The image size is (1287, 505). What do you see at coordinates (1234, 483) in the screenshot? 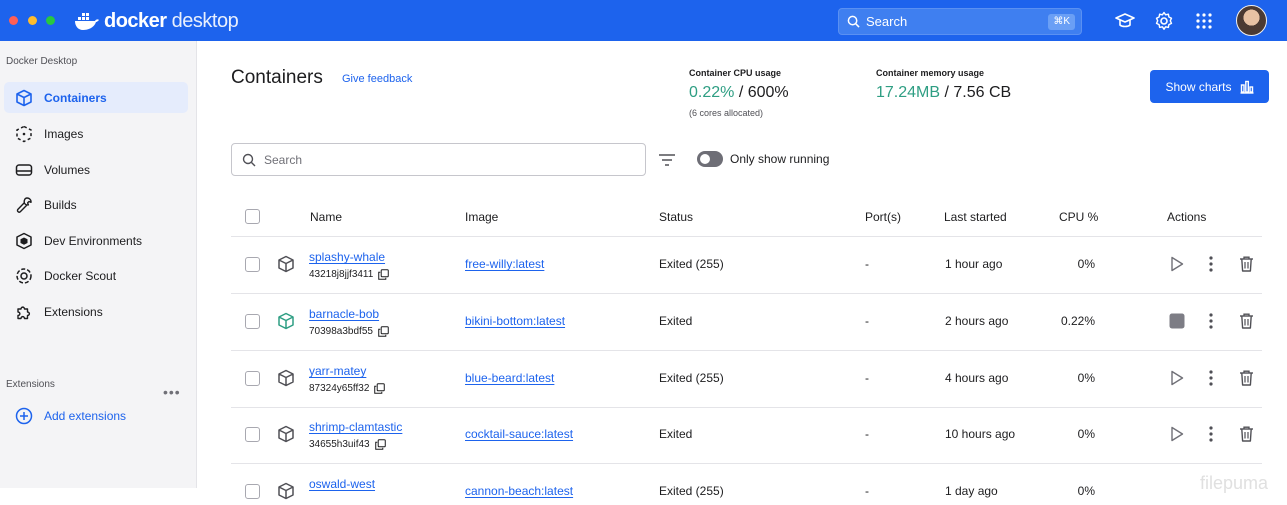
I see `watermark: filepuma` at bounding box center [1234, 483].